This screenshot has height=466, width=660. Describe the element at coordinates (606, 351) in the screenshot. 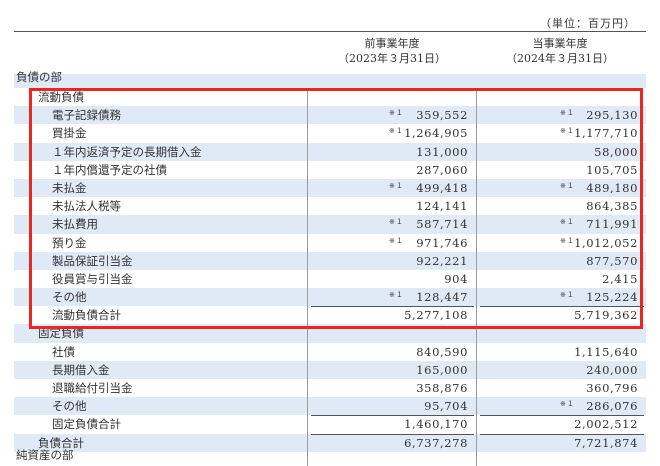

I see `curr-value: 1,115,640` at that location.